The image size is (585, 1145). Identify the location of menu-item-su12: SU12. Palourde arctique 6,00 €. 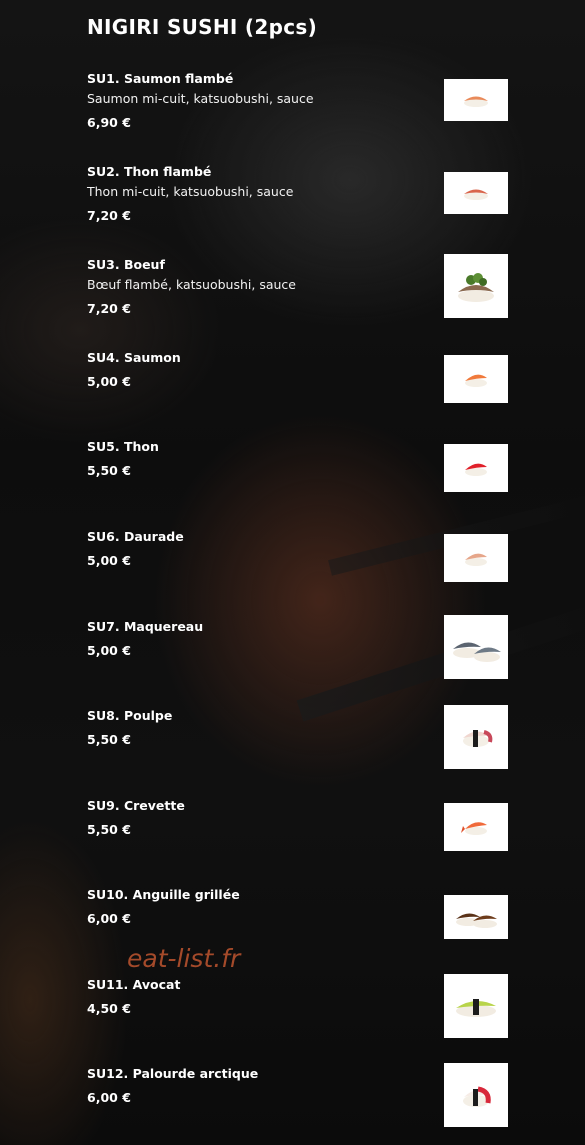
(217, 1086).